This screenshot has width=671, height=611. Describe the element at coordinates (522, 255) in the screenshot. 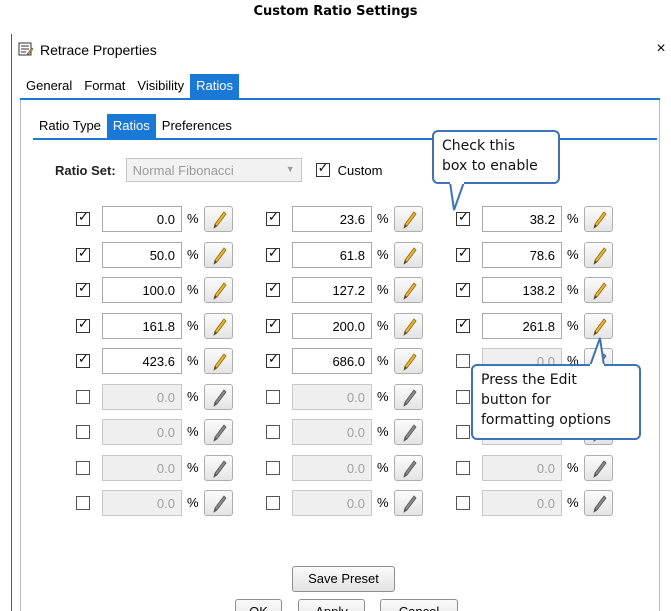

I see `ratio-value-input: 78.6` at that location.